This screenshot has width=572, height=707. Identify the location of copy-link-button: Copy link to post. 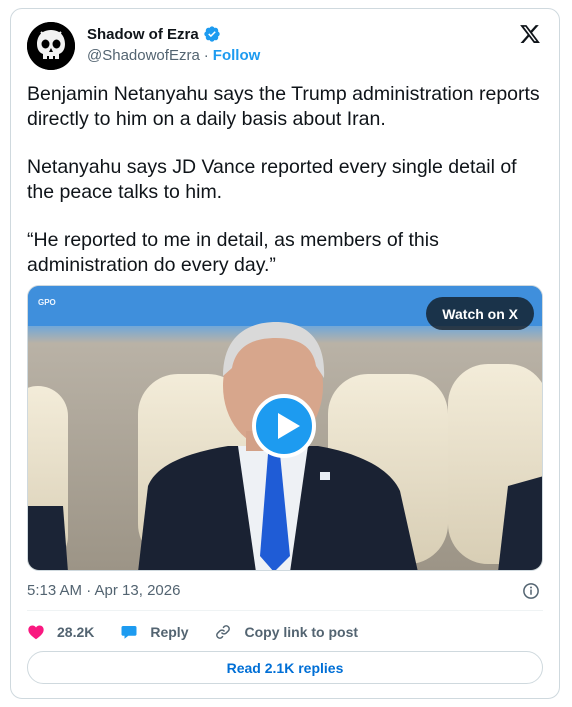
(286, 632).